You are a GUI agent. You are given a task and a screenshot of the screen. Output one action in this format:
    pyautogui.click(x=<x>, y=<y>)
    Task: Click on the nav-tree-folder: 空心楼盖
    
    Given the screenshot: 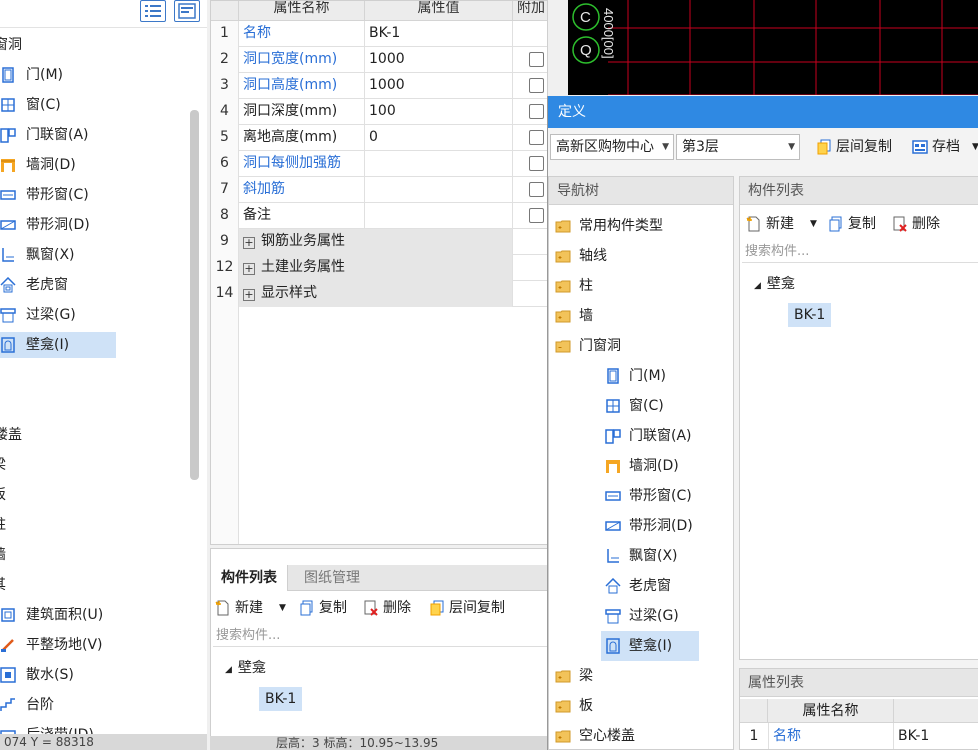 What is the action you would take?
    pyautogui.click(x=642, y=735)
    